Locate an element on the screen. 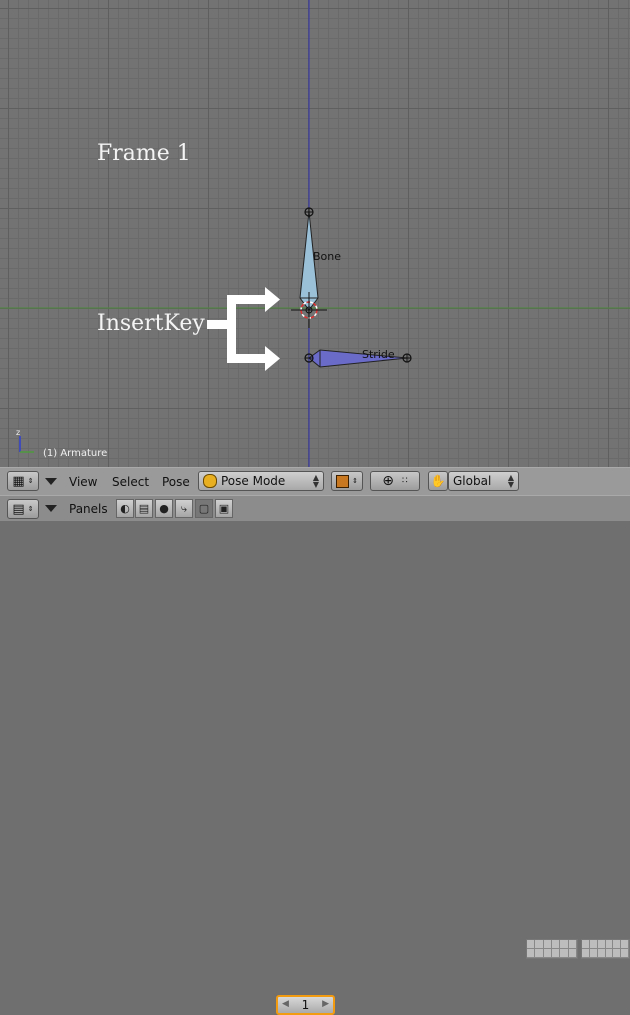 This screenshot has width=630, height=1015. current-frame-value: 1 is located at coordinates (305, 1005).